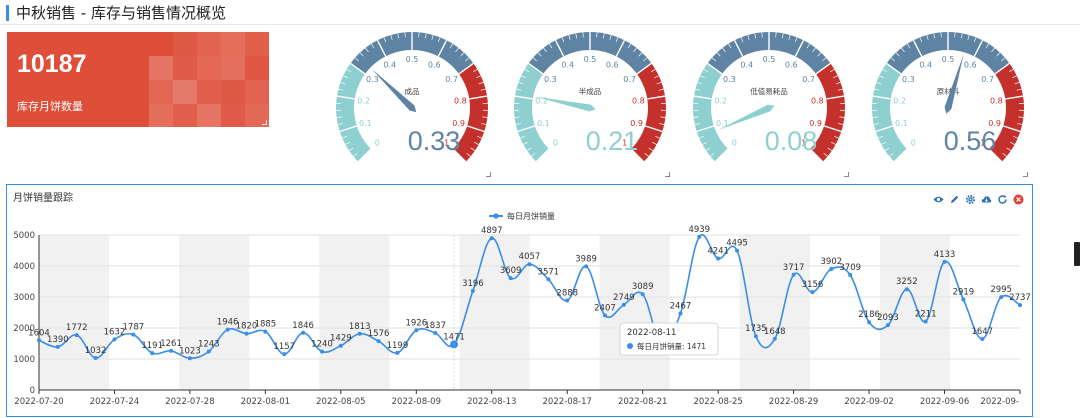 This screenshot has width=1080, height=418. Describe the element at coordinates (586, 259) in the screenshot. I see `data-label: 3989` at that location.